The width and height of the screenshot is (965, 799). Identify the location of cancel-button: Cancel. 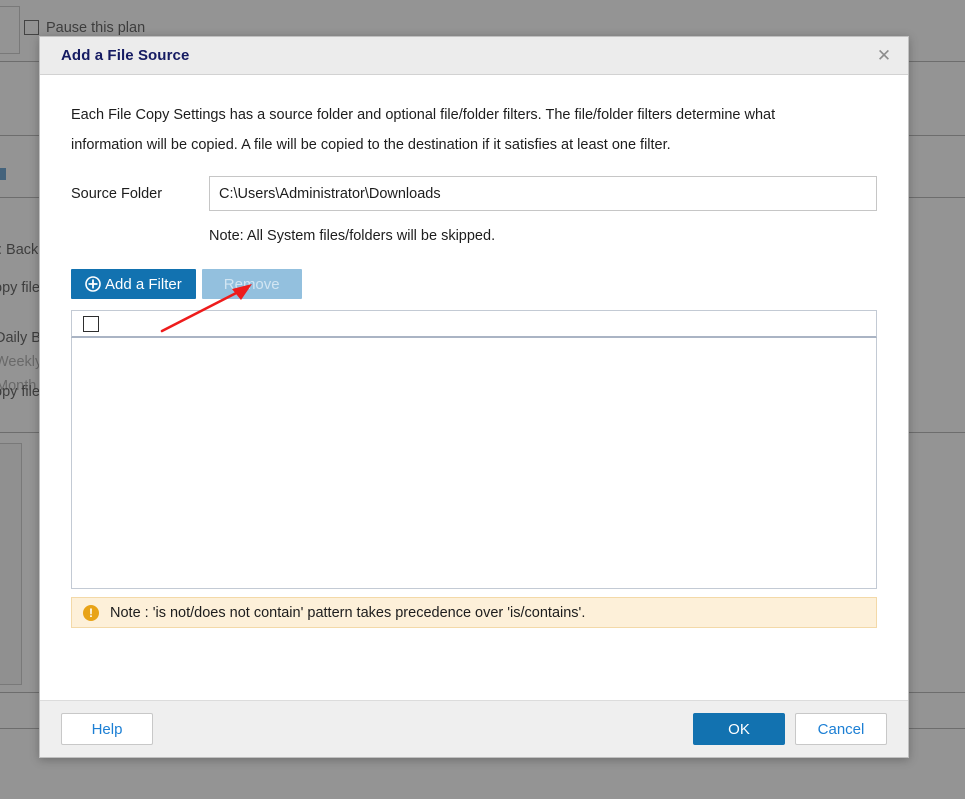
(841, 729).